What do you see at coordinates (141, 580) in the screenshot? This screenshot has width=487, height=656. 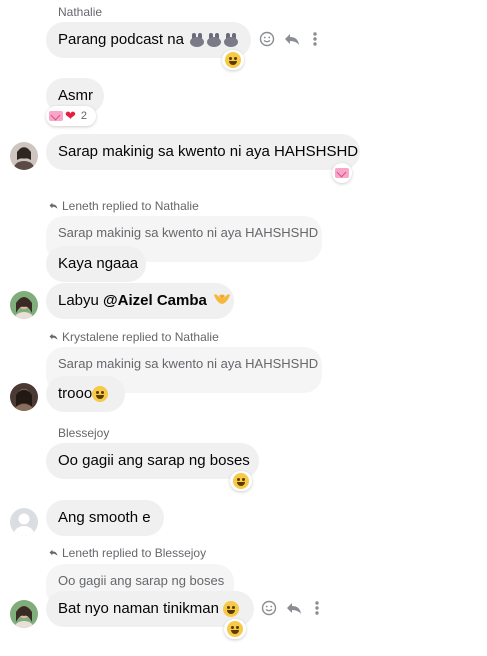 I see `quoted-text: Oo gagii ang sarap ng boses` at bounding box center [141, 580].